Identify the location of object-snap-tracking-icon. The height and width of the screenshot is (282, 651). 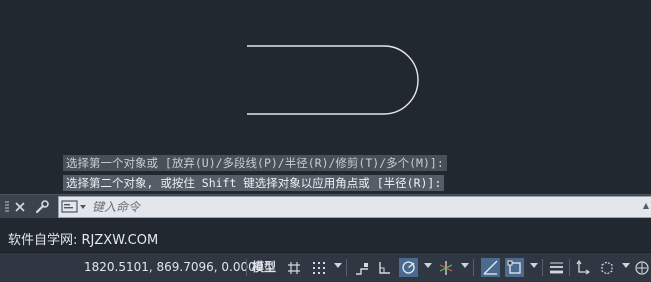
(490, 267).